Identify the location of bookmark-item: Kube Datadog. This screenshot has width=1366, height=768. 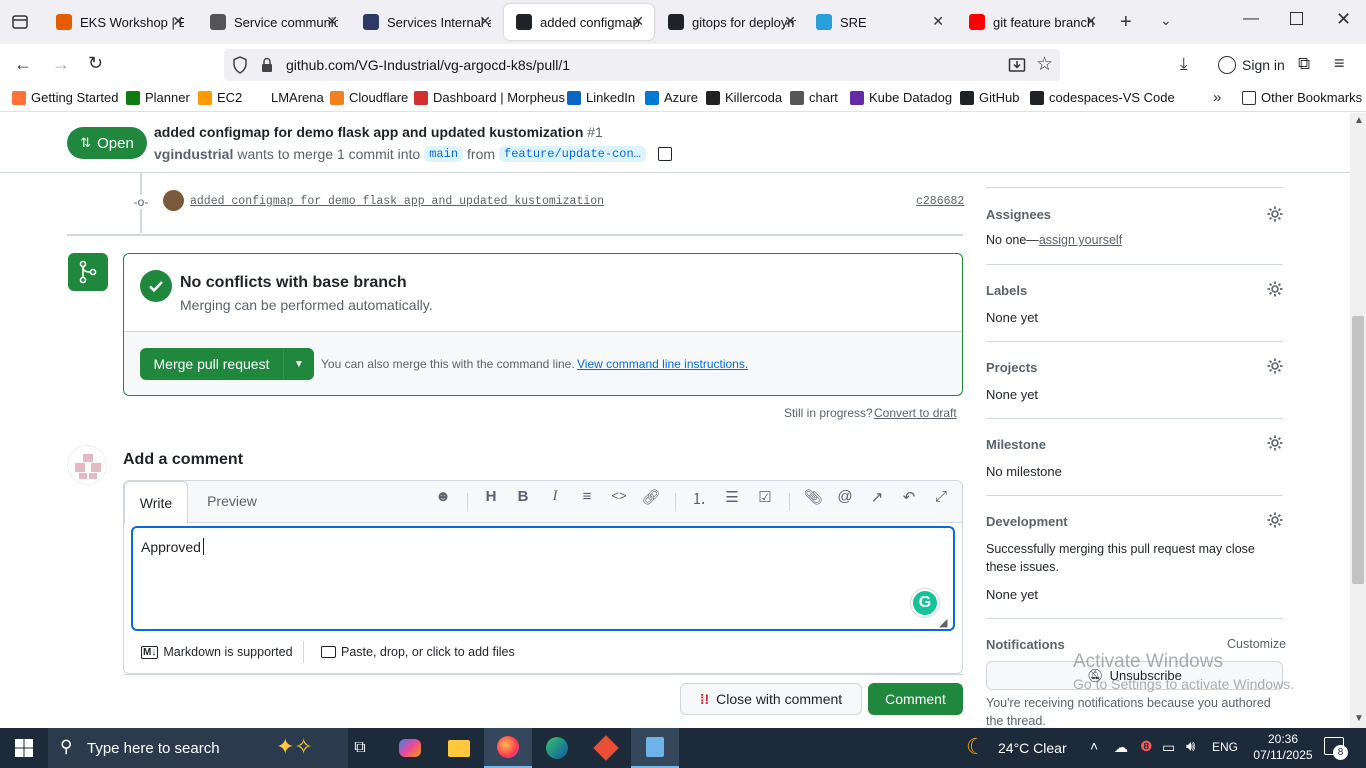
(901, 97).